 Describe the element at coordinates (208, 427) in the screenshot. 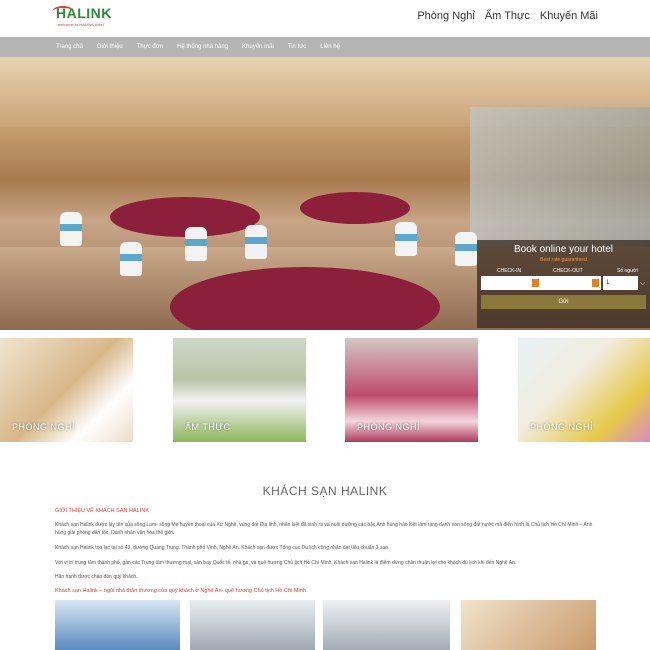

I see `thumb-label: ẨM THỰC` at that location.